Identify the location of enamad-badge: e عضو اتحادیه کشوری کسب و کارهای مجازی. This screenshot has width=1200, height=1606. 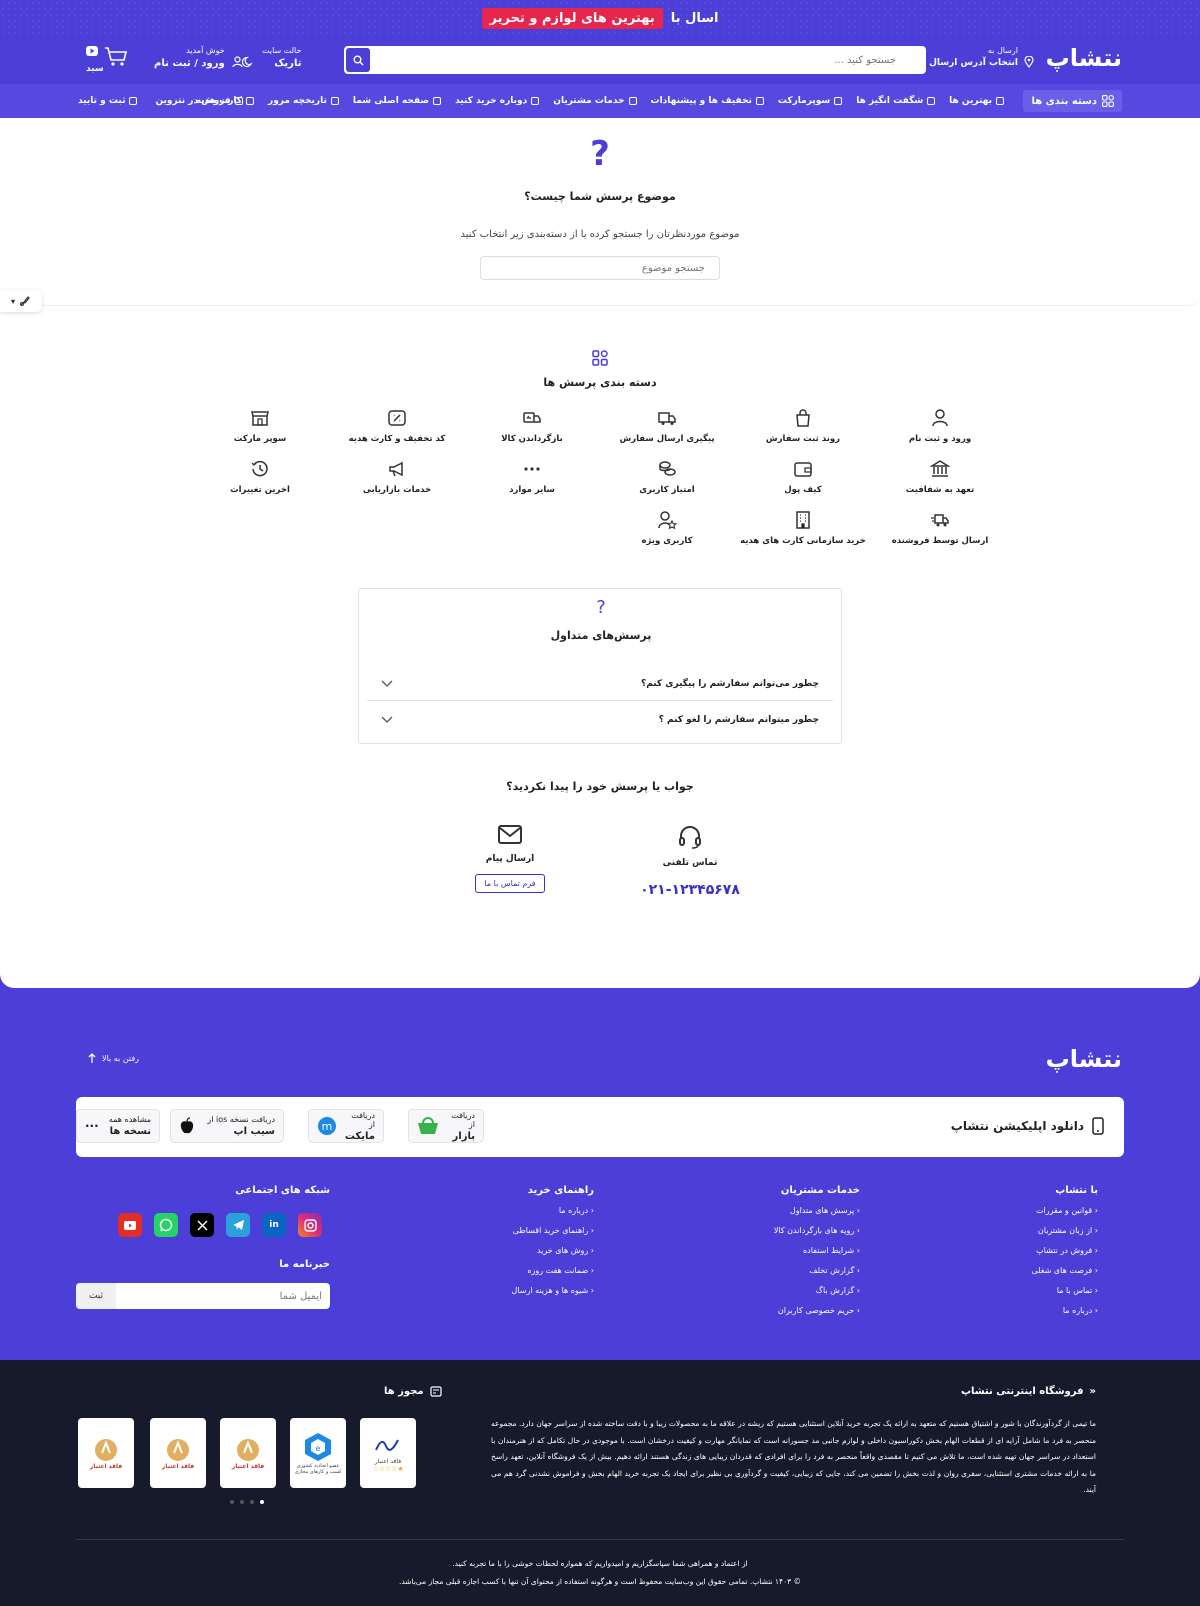
(318, 1453).